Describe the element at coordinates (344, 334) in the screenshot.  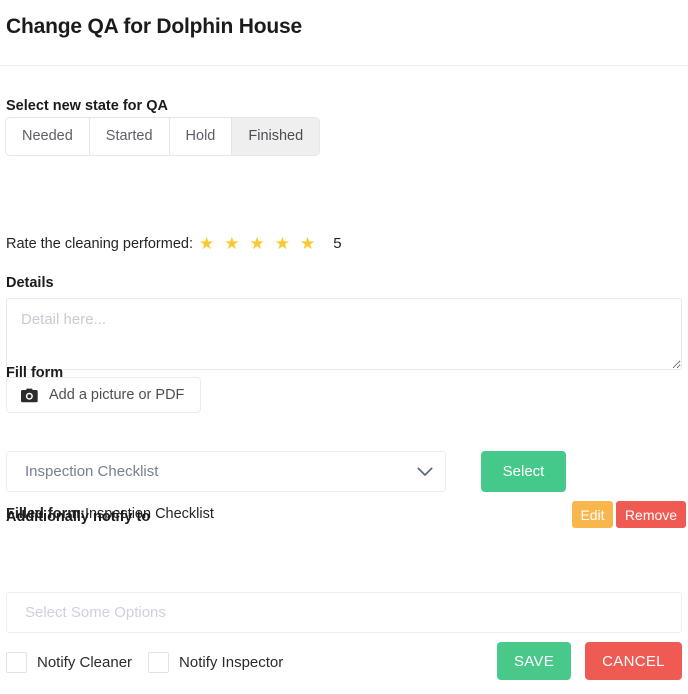
I see `details-textarea` at that location.